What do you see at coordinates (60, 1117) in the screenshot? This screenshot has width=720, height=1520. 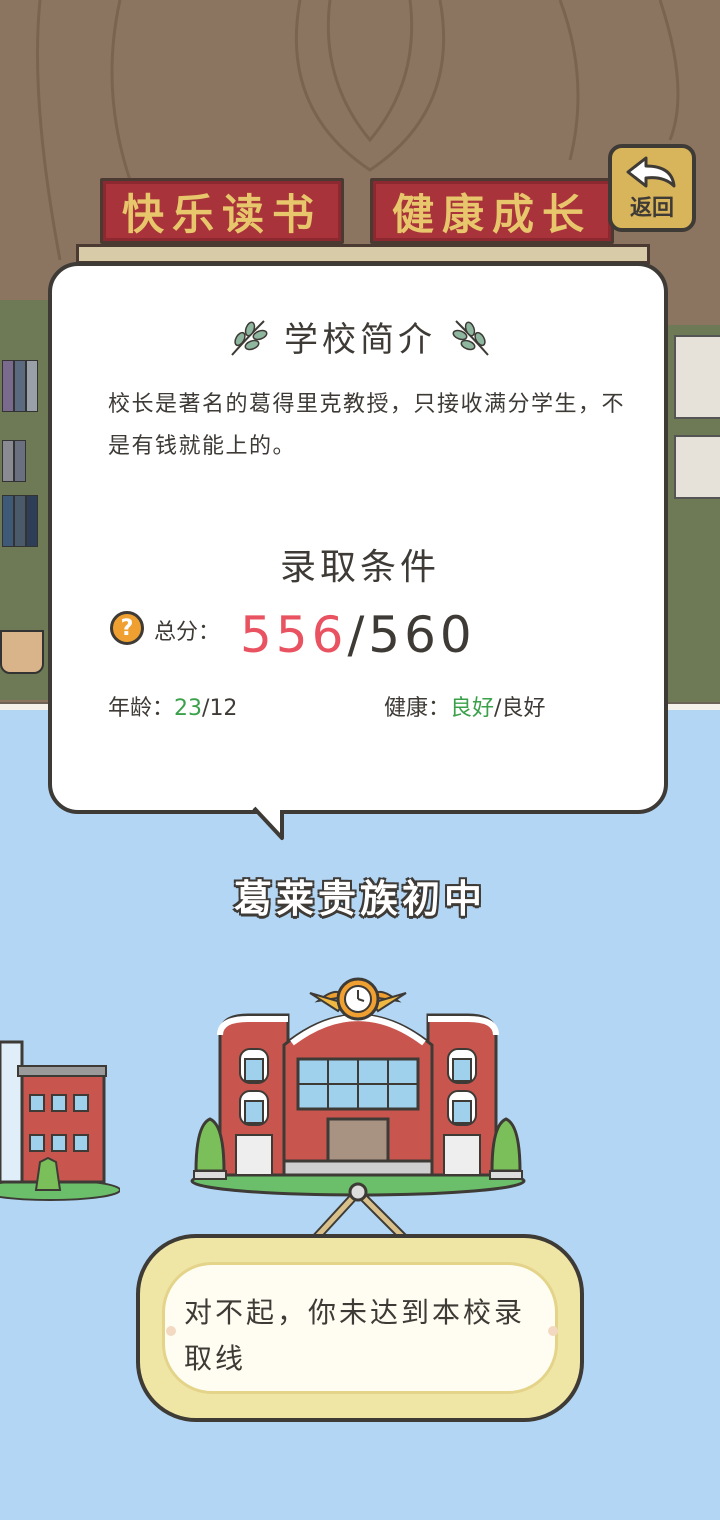 I see `previous-school-building` at bounding box center [60, 1117].